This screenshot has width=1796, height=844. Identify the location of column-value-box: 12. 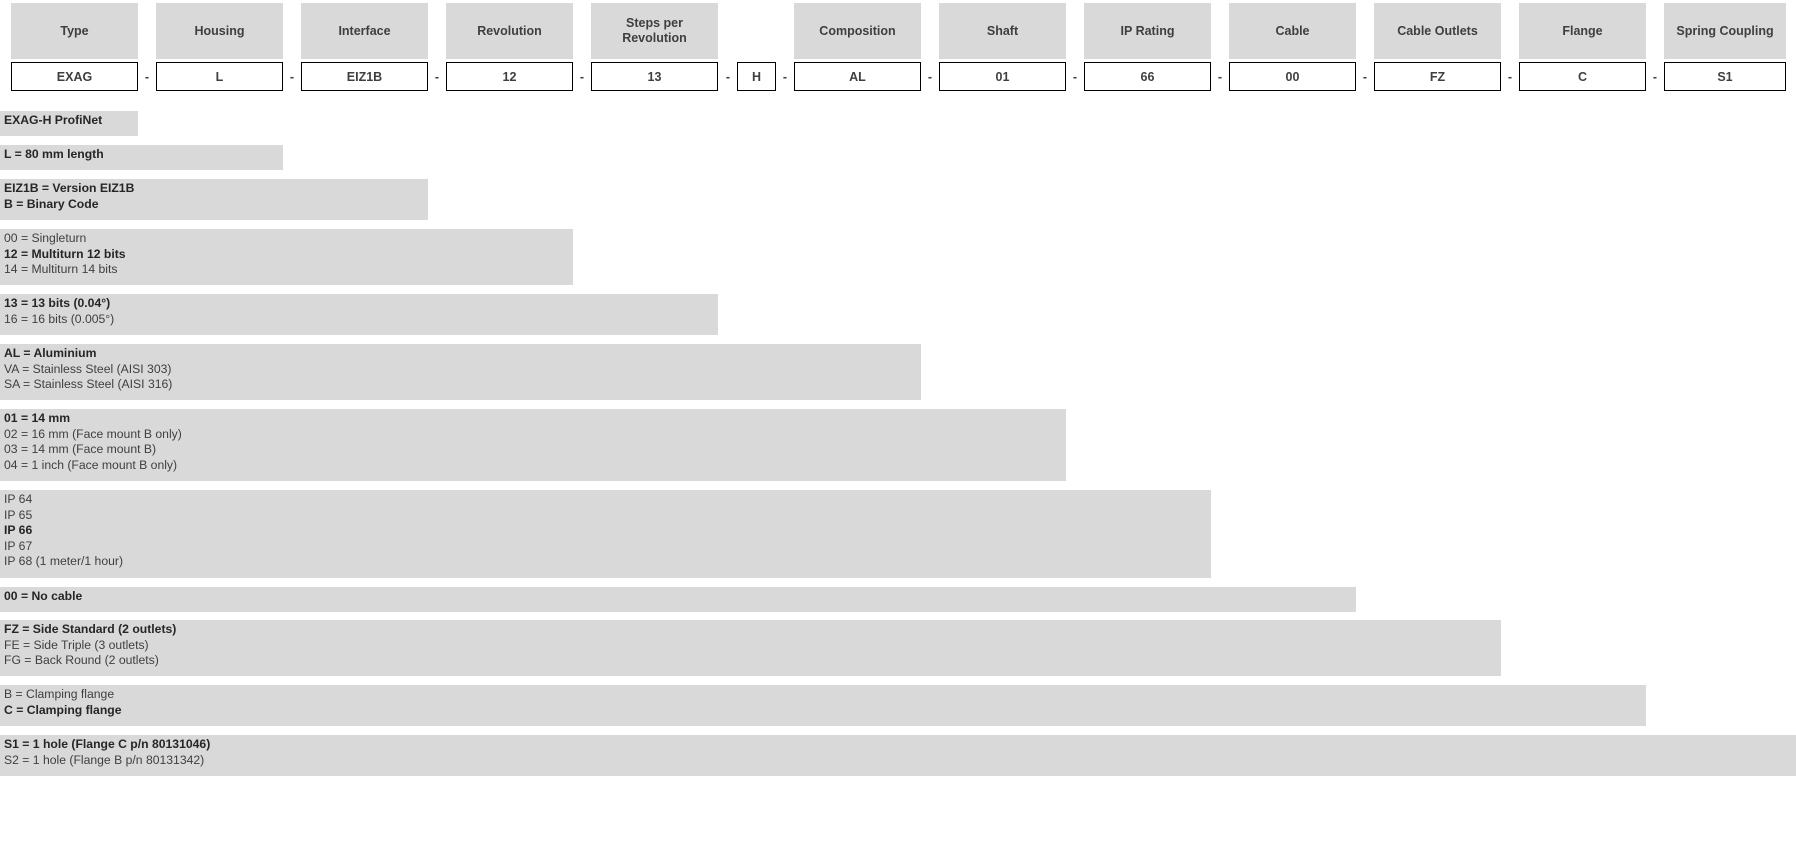
(509, 76).